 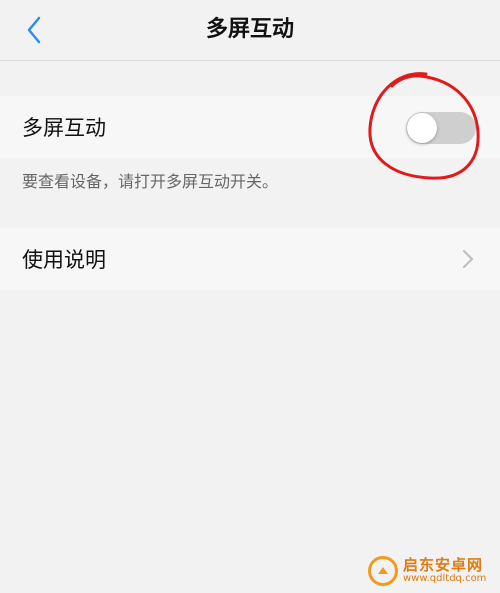 What do you see at coordinates (250, 259) in the screenshot?
I see `instructions-row: 使用说明` at bounding box center [250, 259].